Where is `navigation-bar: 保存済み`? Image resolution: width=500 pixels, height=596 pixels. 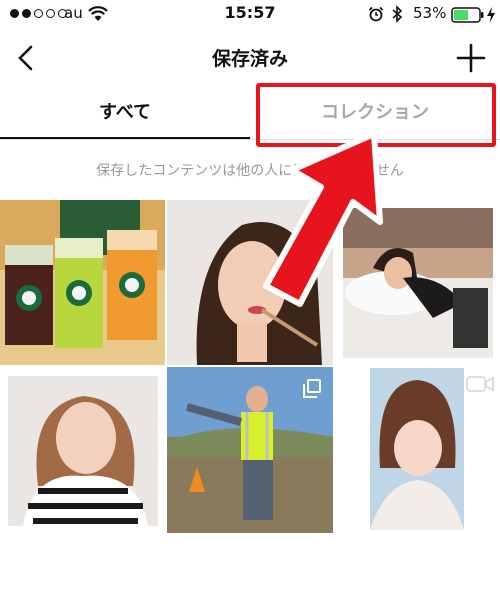 navigation-bar: 保存済み is located at coordinates (250, 57).